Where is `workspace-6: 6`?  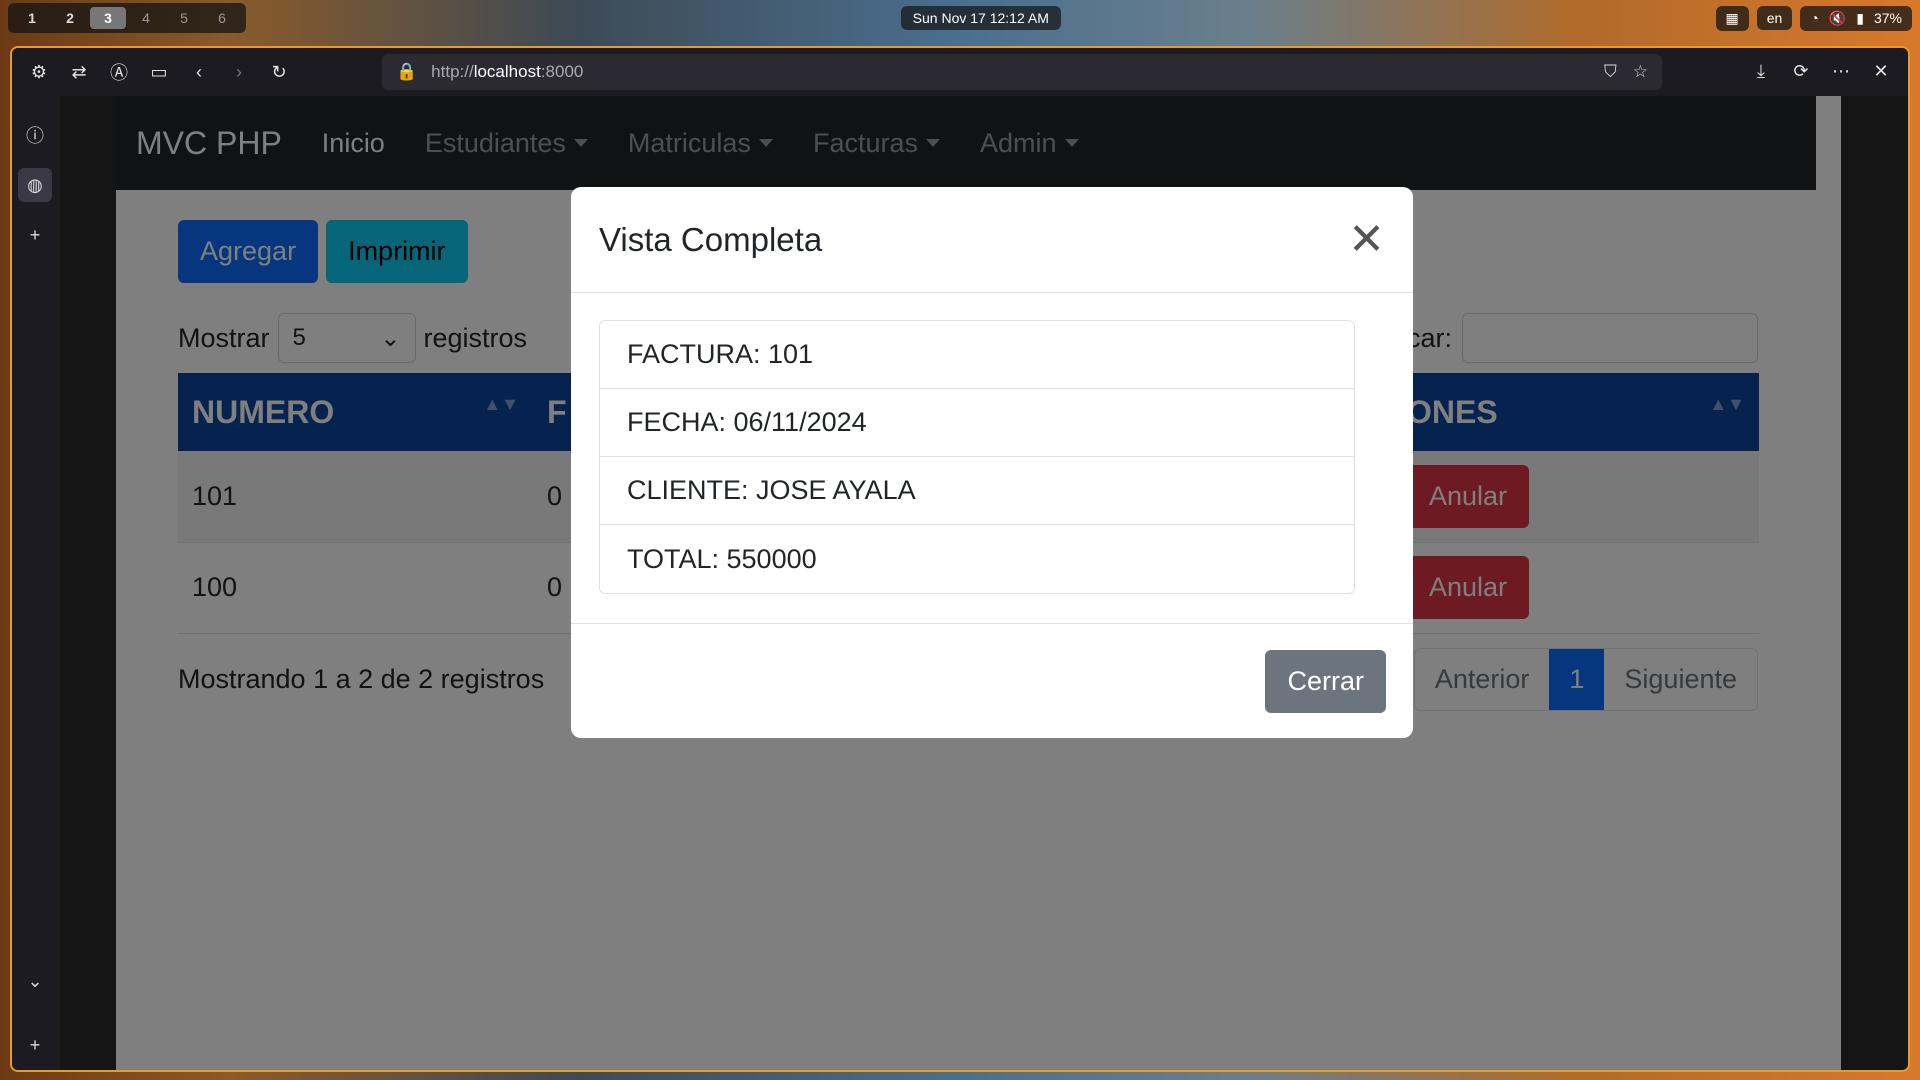 workspace-6: 6 is located at coordinates (222, 18).